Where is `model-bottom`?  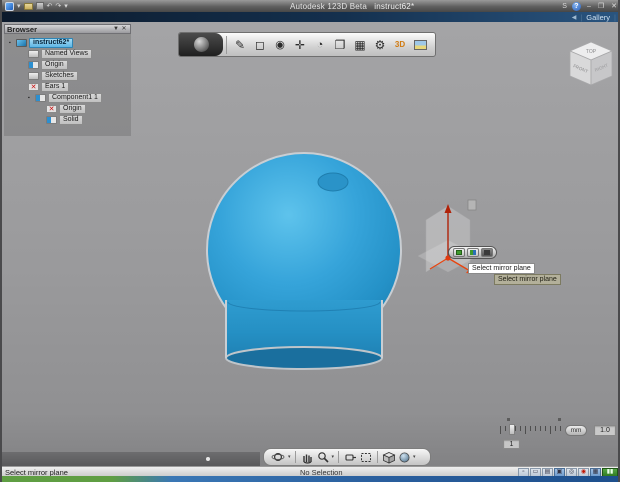
model-bottom is located at coordinates (304, 358).